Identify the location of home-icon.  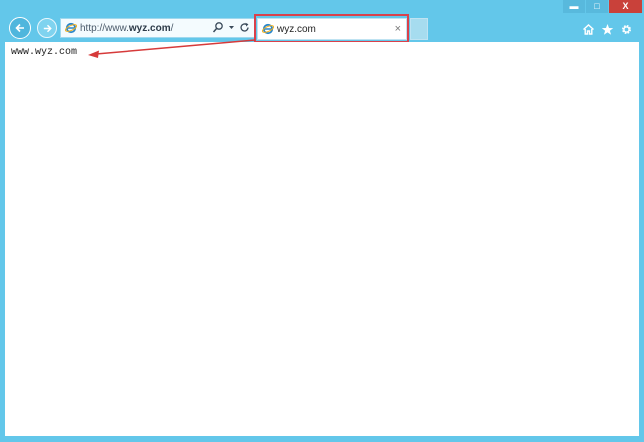
(588, 29).